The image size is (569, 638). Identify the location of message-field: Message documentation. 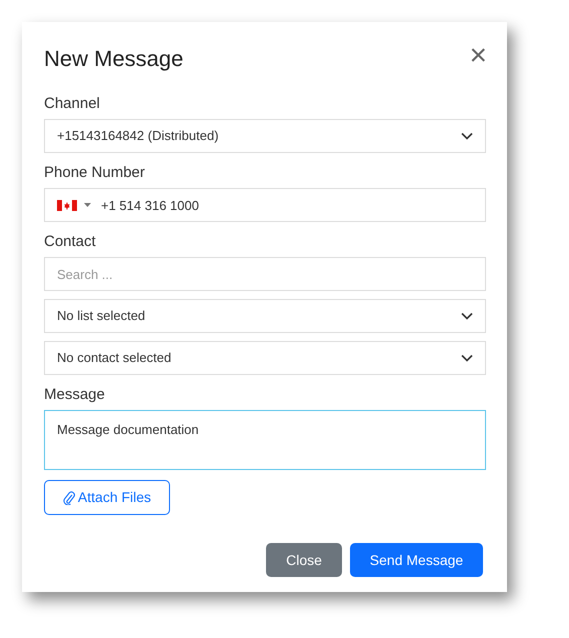
(265, 440).